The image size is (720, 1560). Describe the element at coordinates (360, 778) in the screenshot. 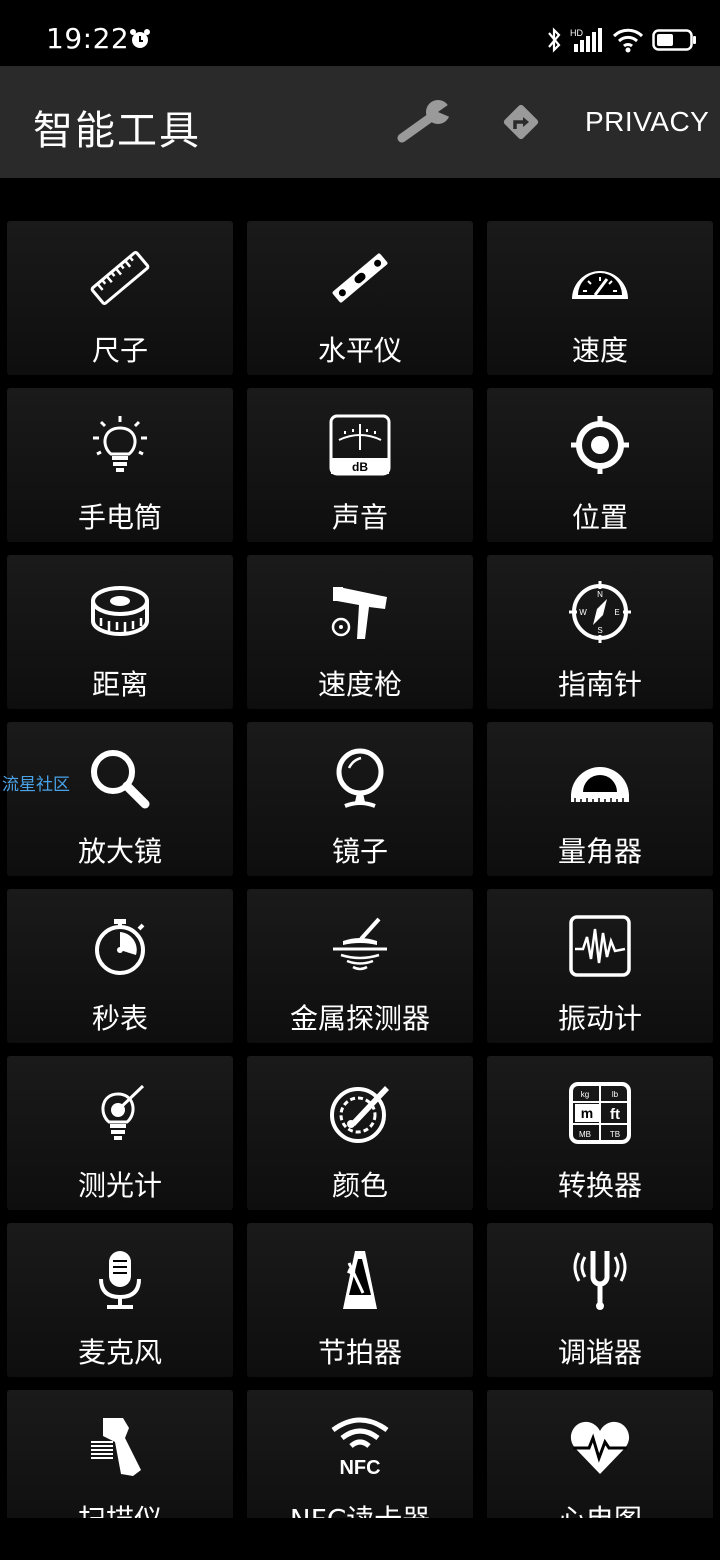

I see `mirror-icon` at that location.